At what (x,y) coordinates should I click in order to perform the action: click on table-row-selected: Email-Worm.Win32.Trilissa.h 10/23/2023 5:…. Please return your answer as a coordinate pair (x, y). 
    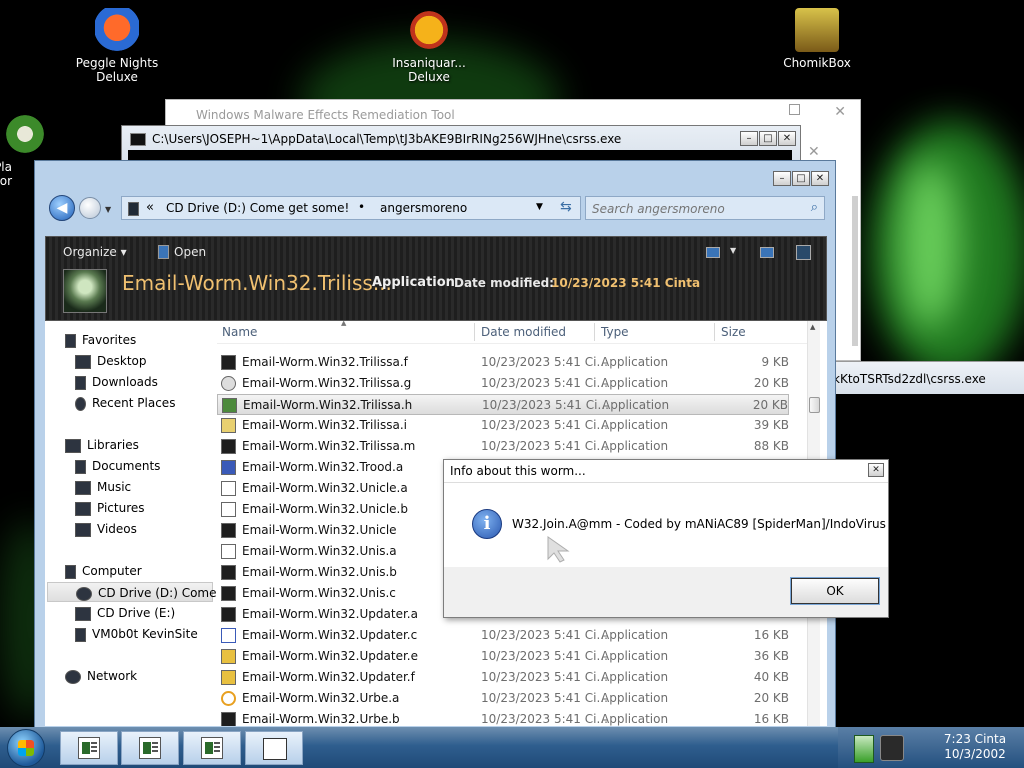
    Looking at the image, I should click on (503, 404).